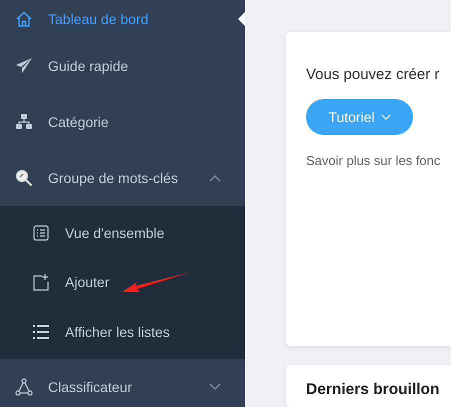 Image resolution: width=451 pixels, height=407 pixels. I want to click on menu-item: Classificateur, so click(122, 382).